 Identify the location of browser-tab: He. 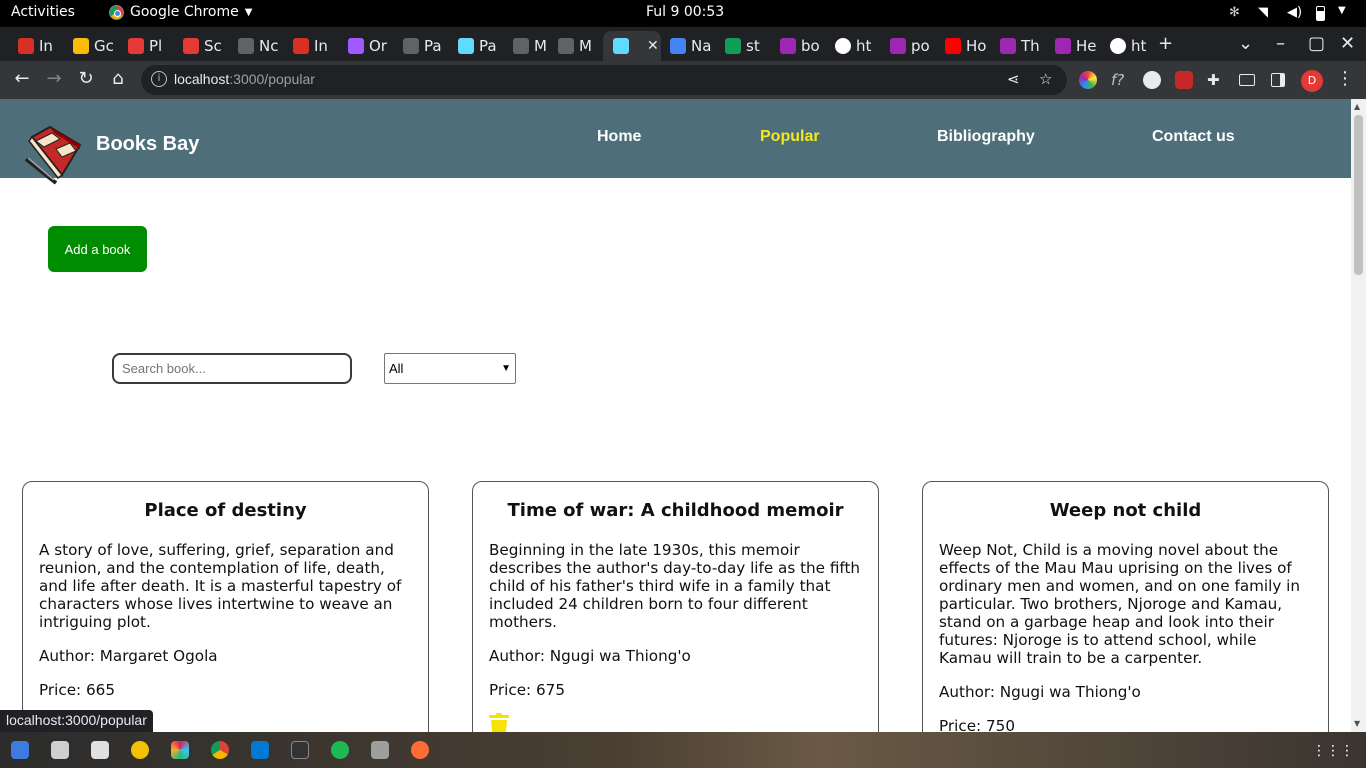
(1072, 46).